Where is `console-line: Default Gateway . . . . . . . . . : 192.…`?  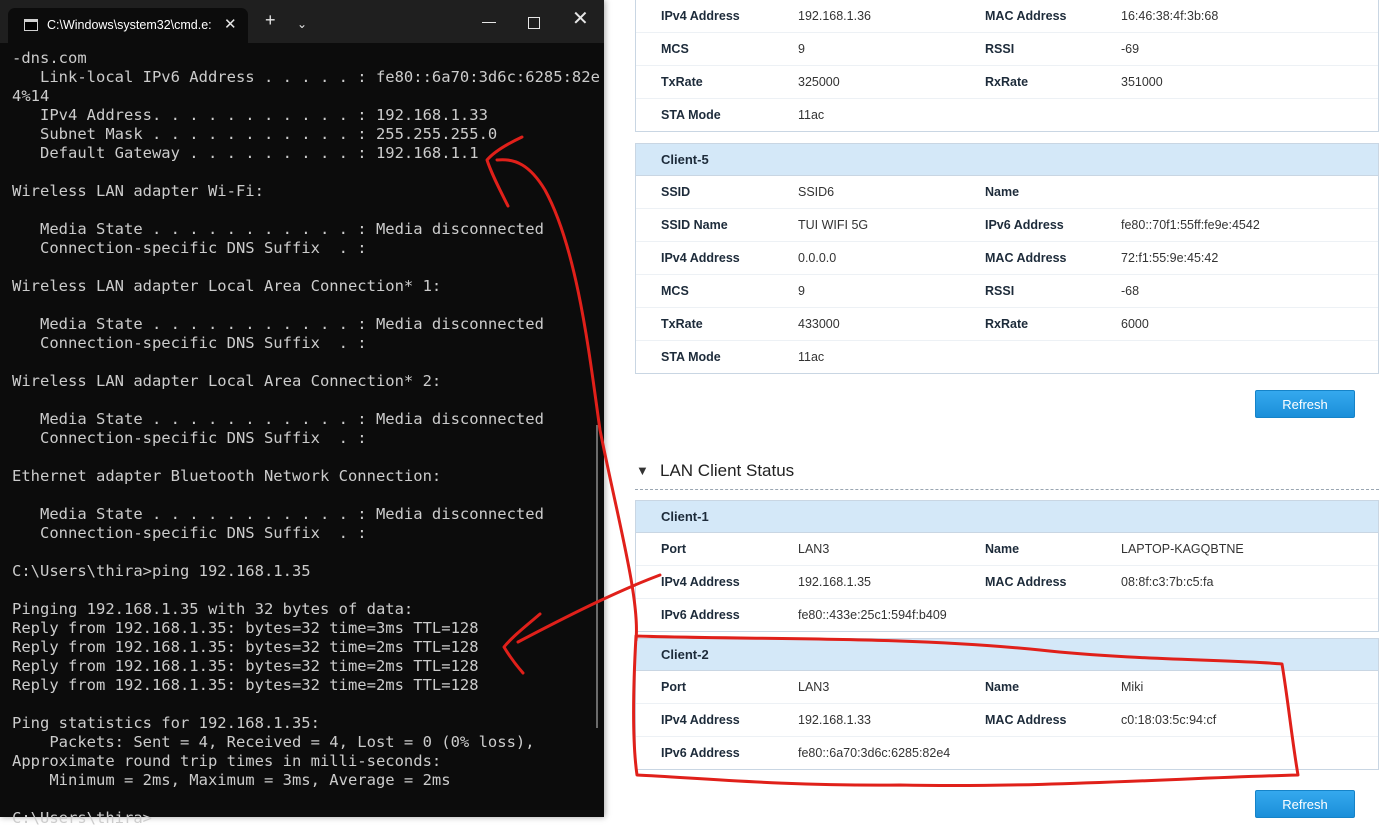 console-line: Default Gateway . . . . . . . . . : 192.… is located at coordinates (245, 153).